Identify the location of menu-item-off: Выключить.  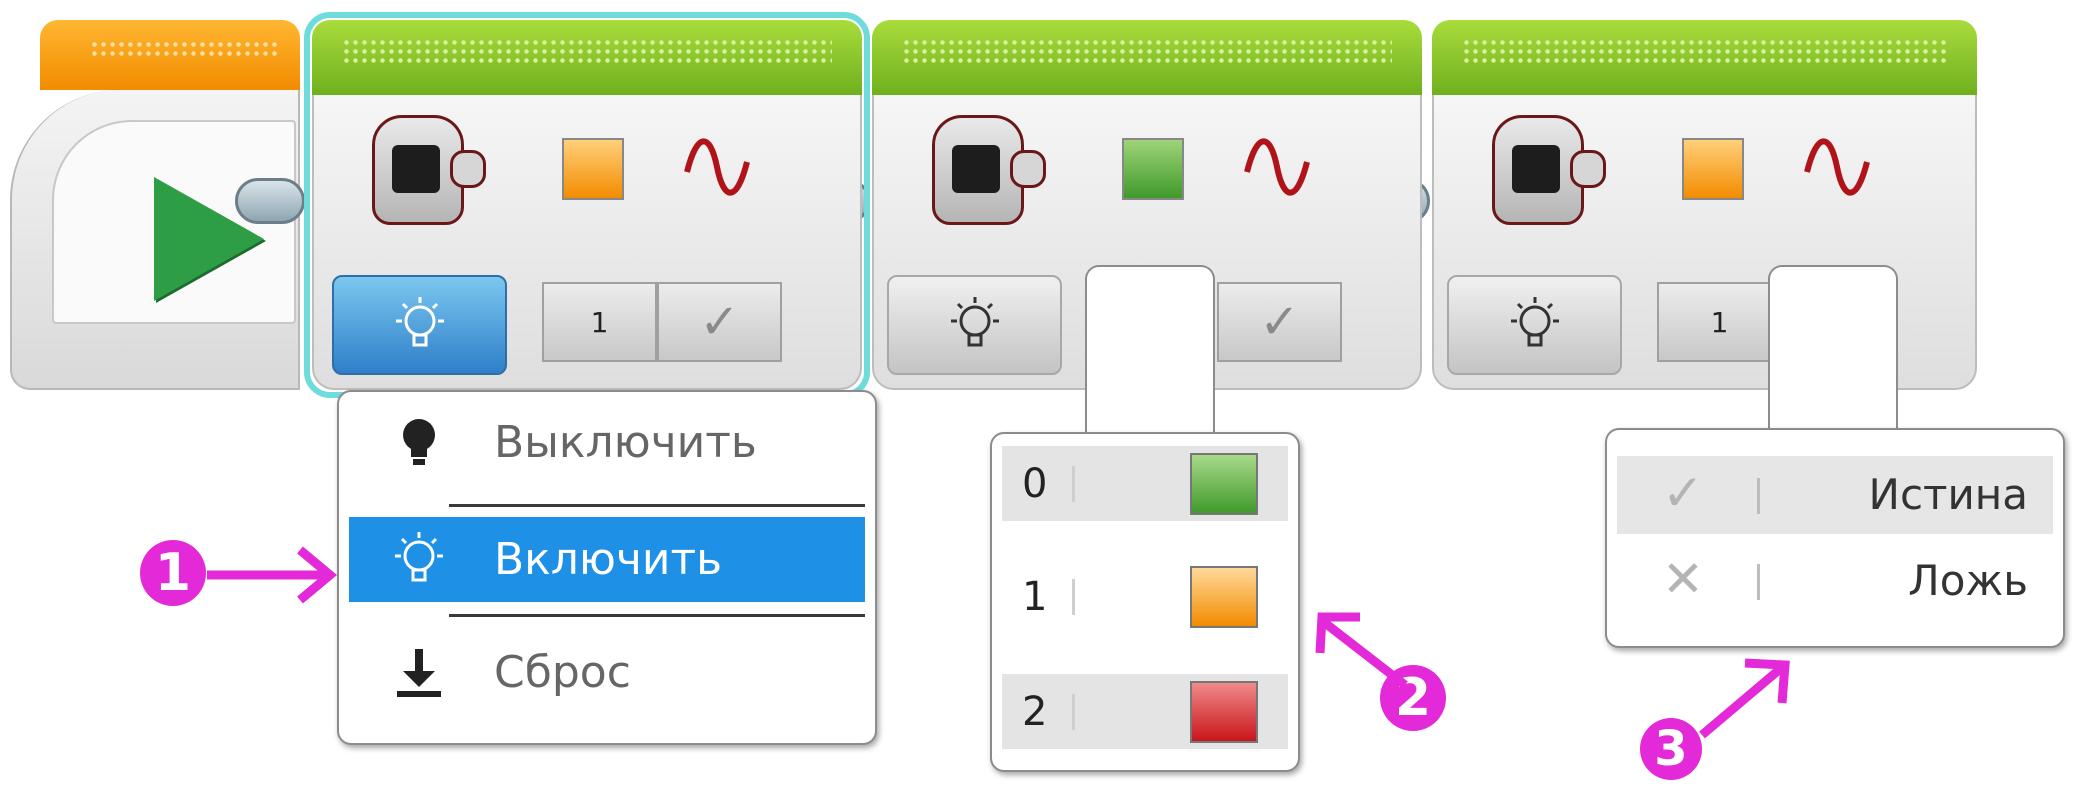
(607, 442).